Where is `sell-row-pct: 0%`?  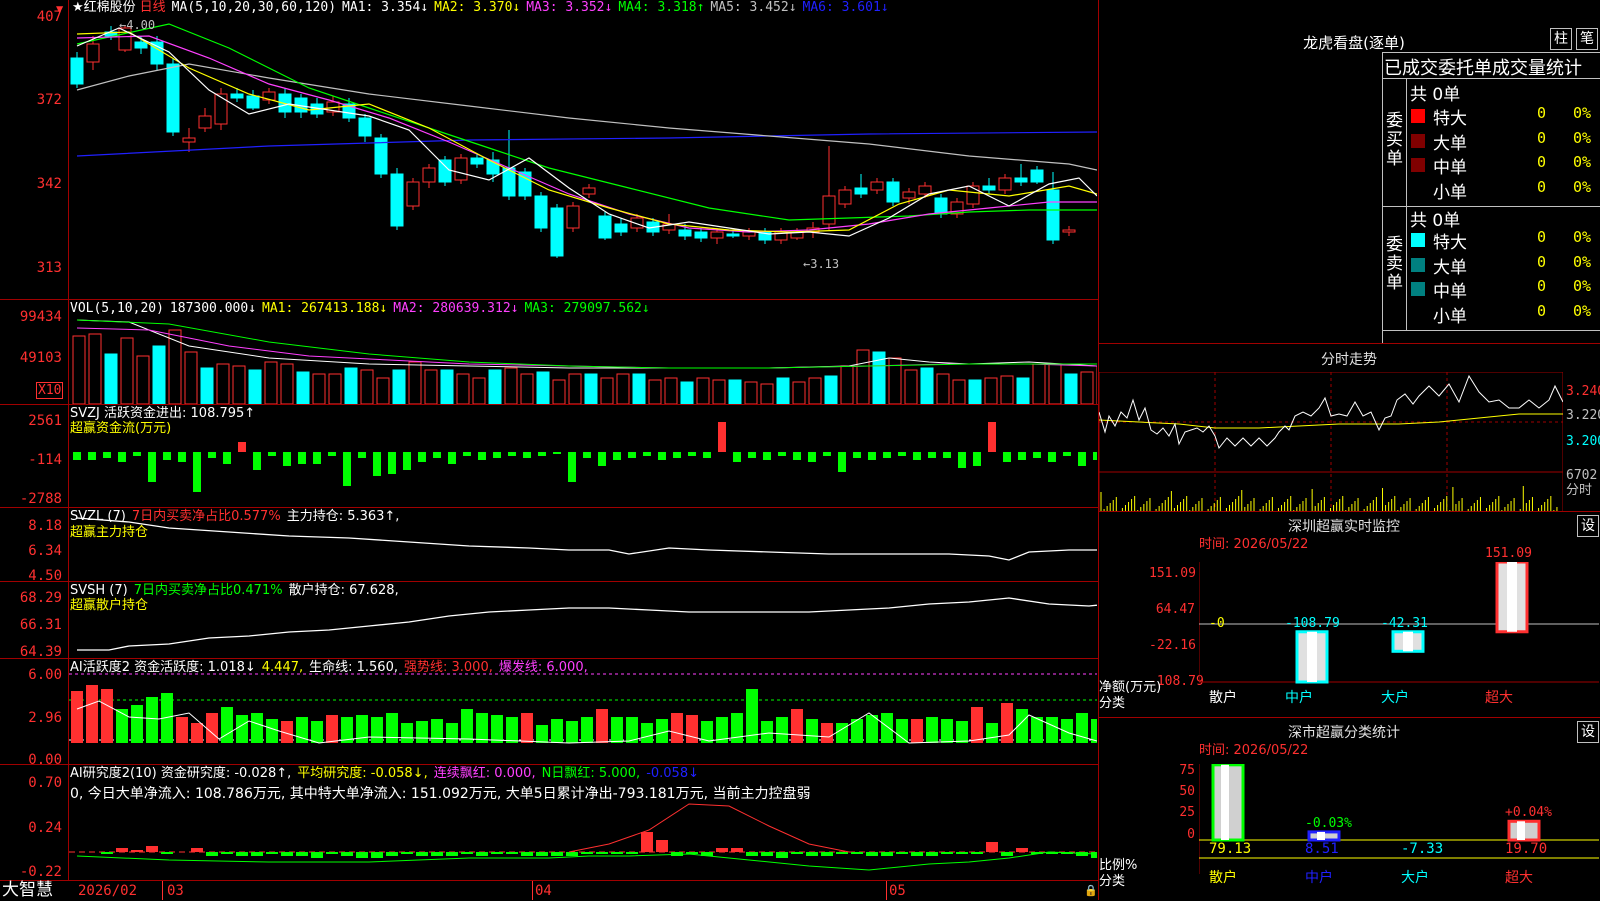 sell-row-pct: 0% is located at coordinates (1582, 261).